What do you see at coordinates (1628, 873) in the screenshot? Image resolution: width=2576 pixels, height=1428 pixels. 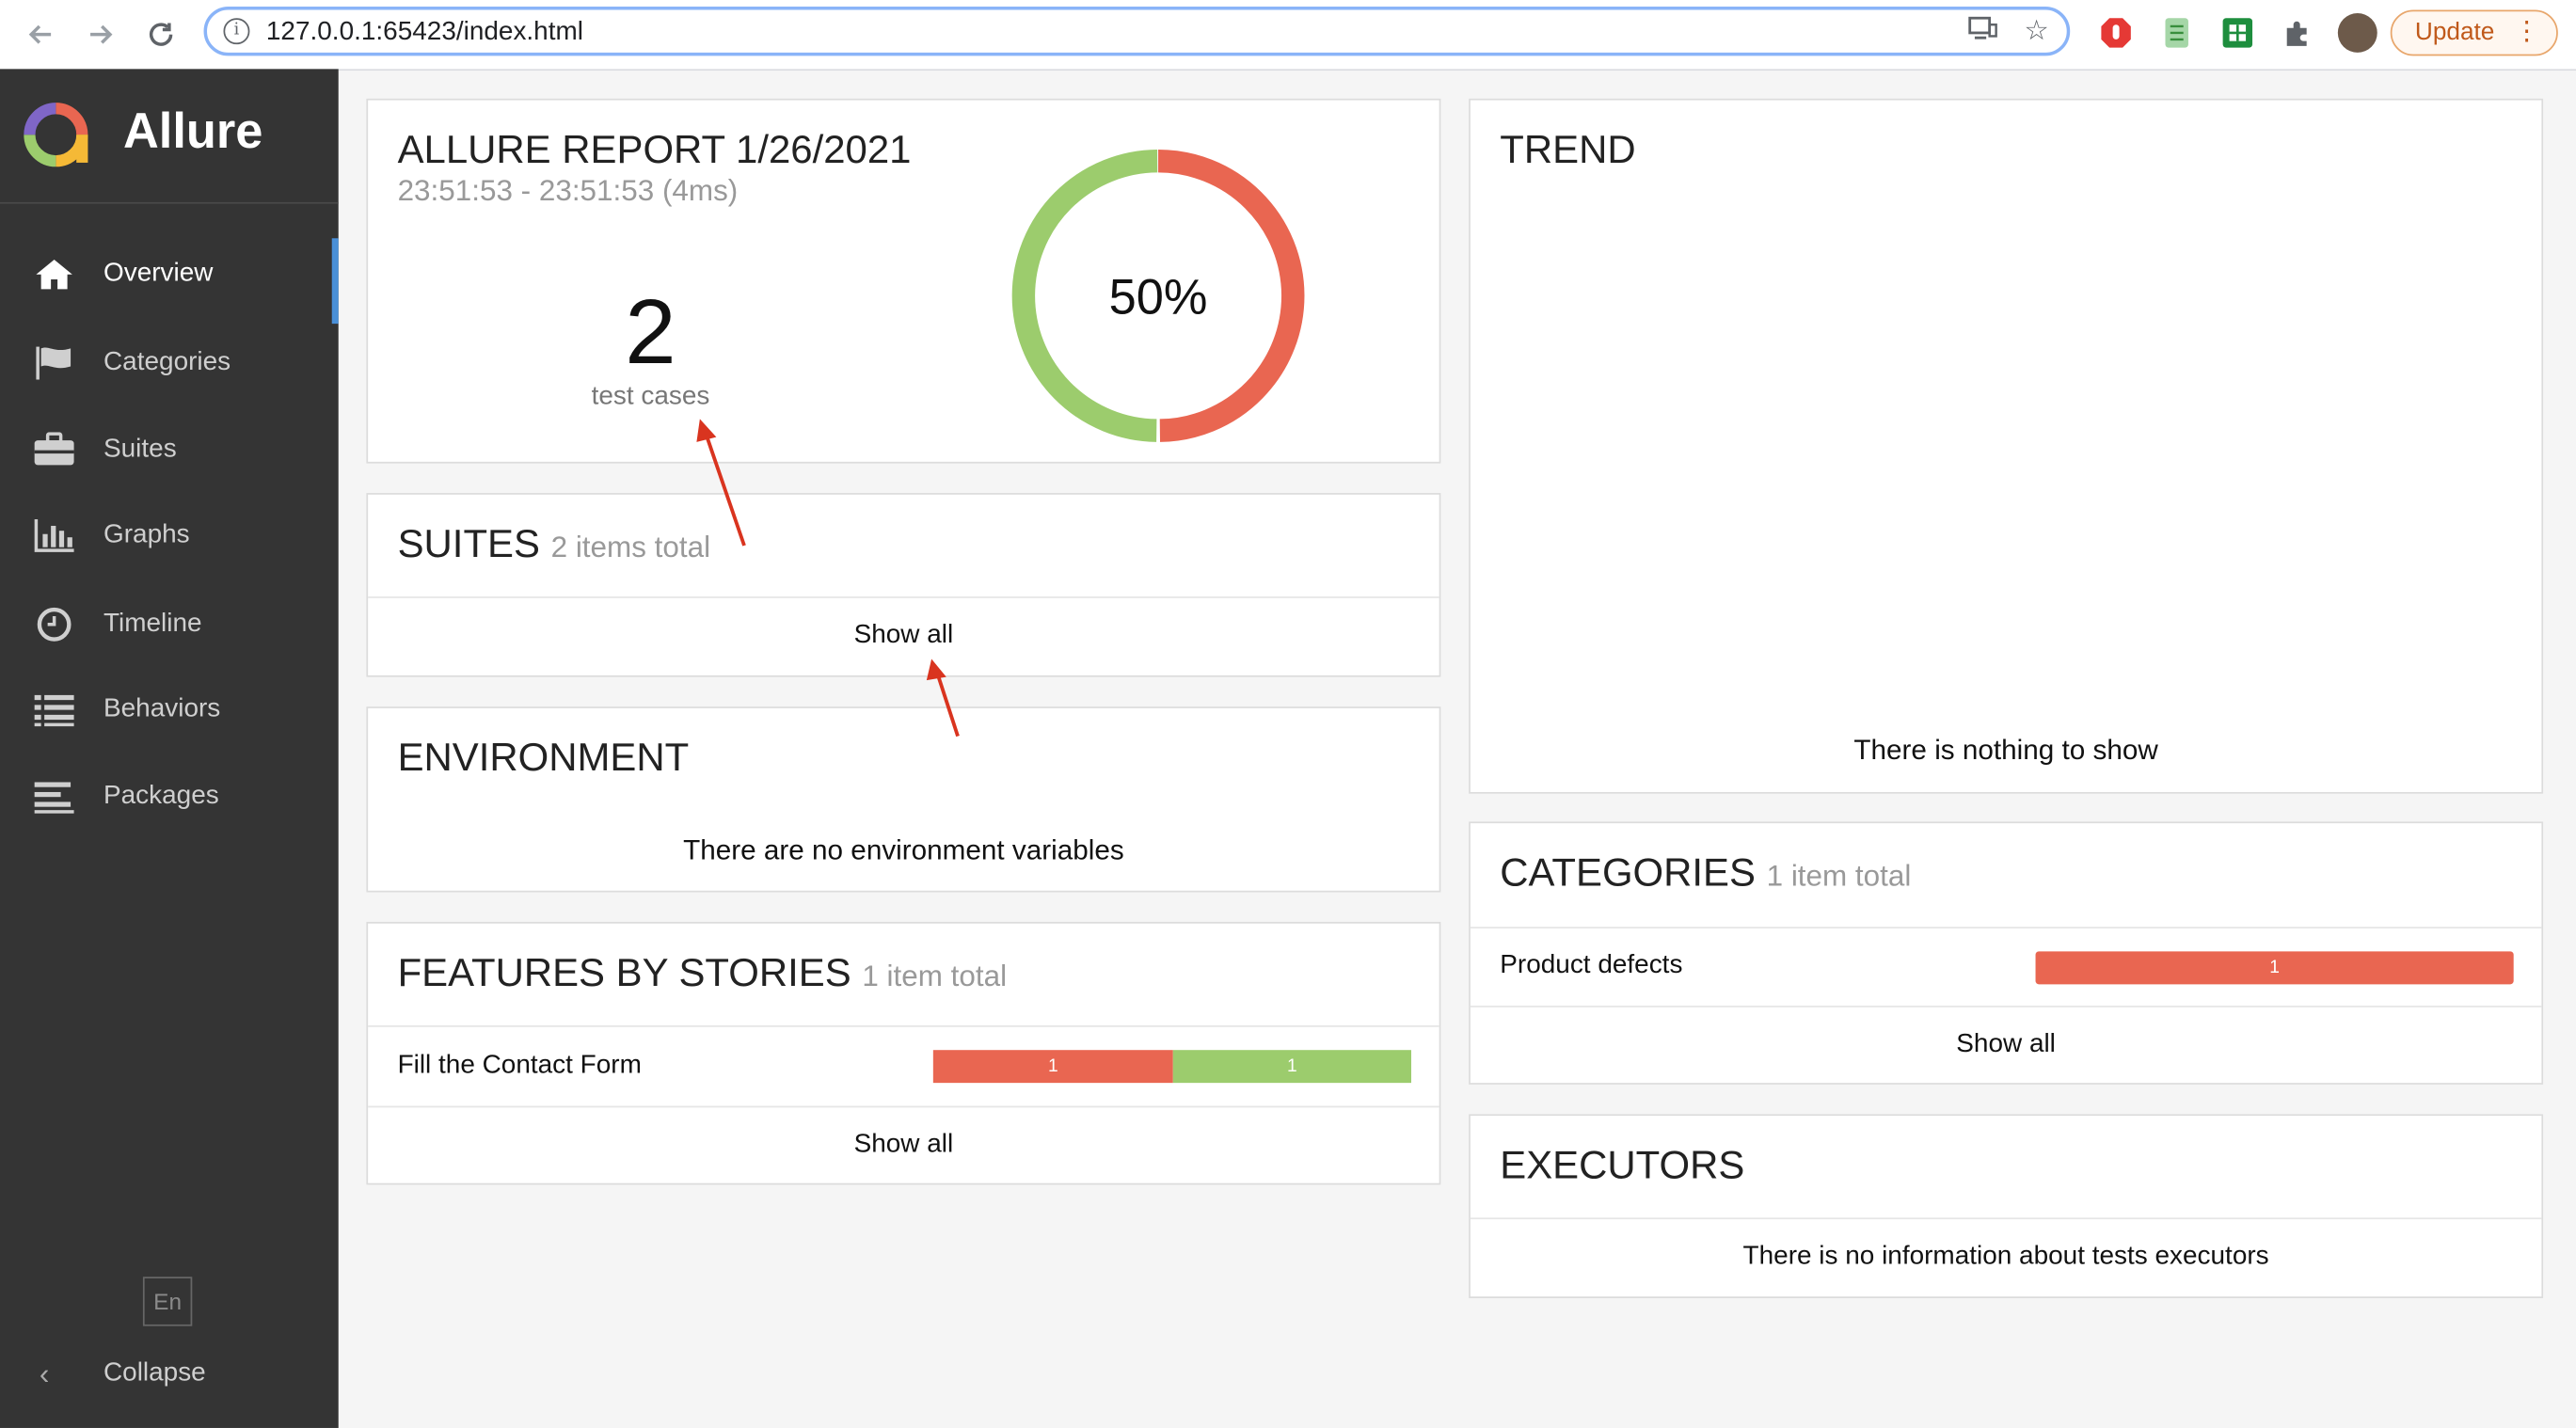 I see `categories-title-text: CATEGORIES` at bounding box center [1628, 873].